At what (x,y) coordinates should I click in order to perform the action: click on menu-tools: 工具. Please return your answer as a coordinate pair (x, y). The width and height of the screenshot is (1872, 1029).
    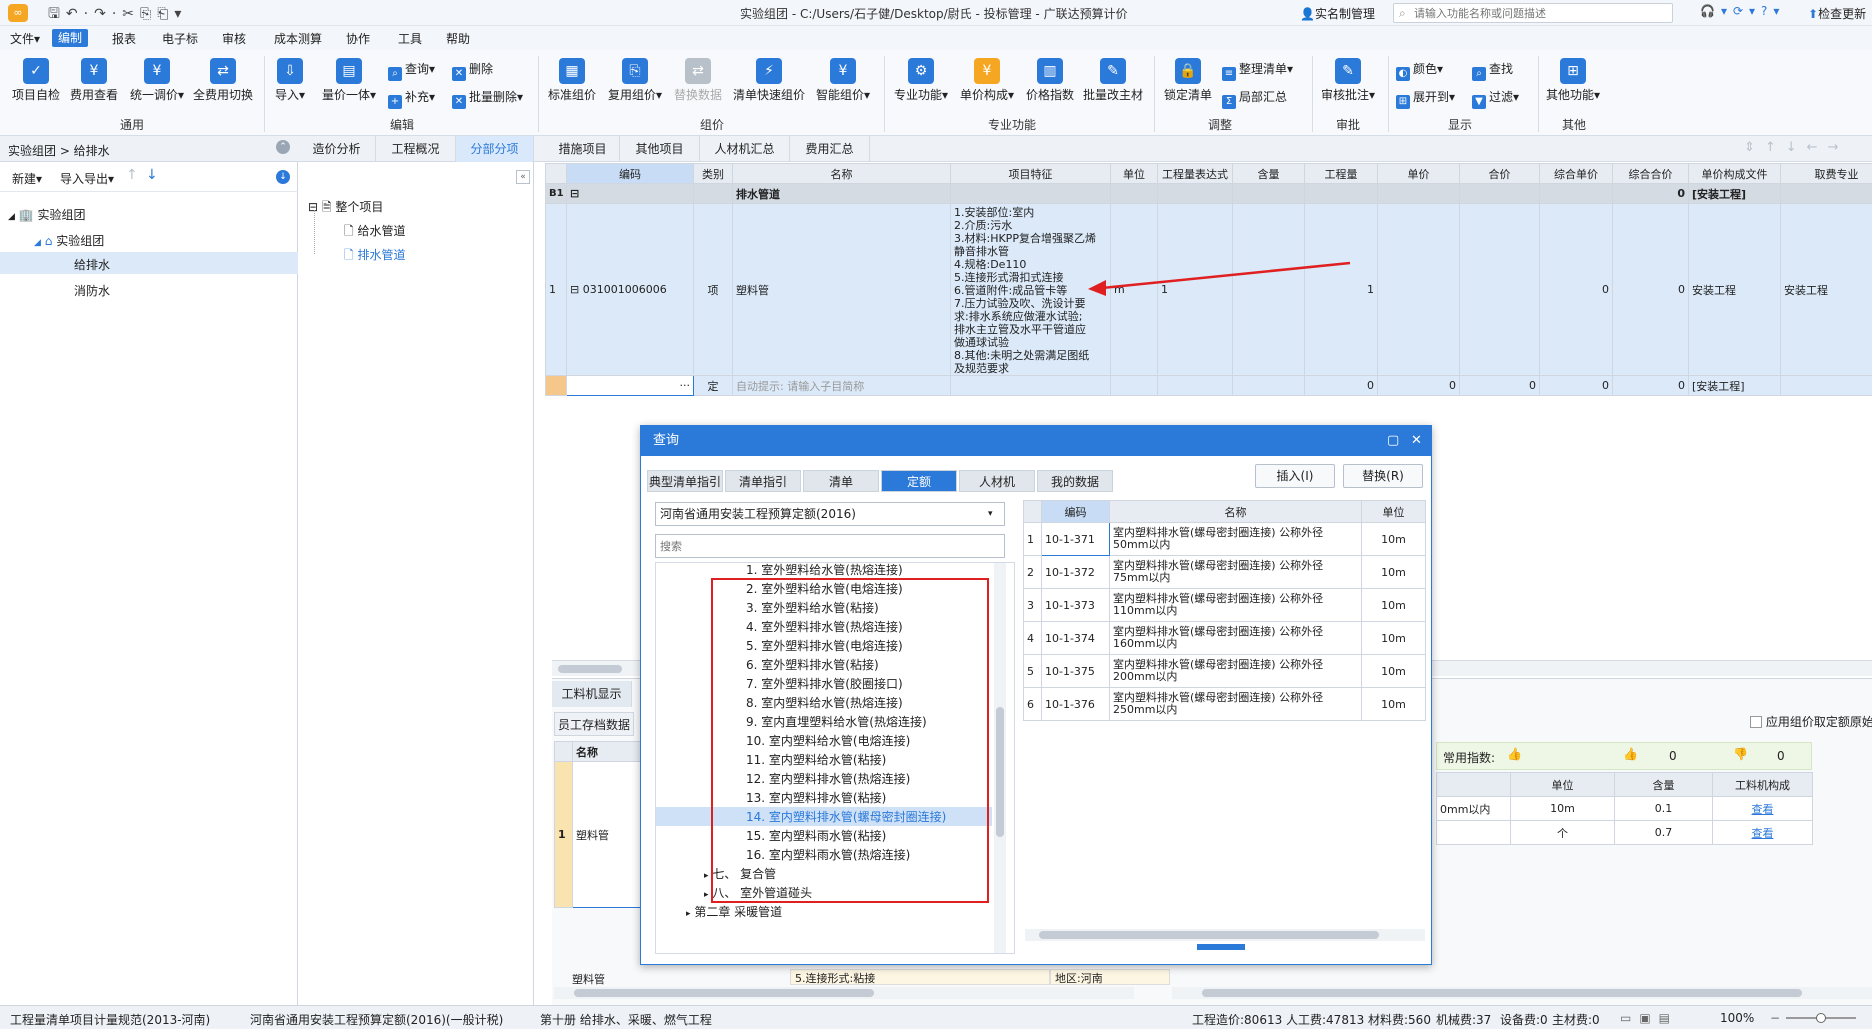
    Looking at the image, I should click on (410, 39).